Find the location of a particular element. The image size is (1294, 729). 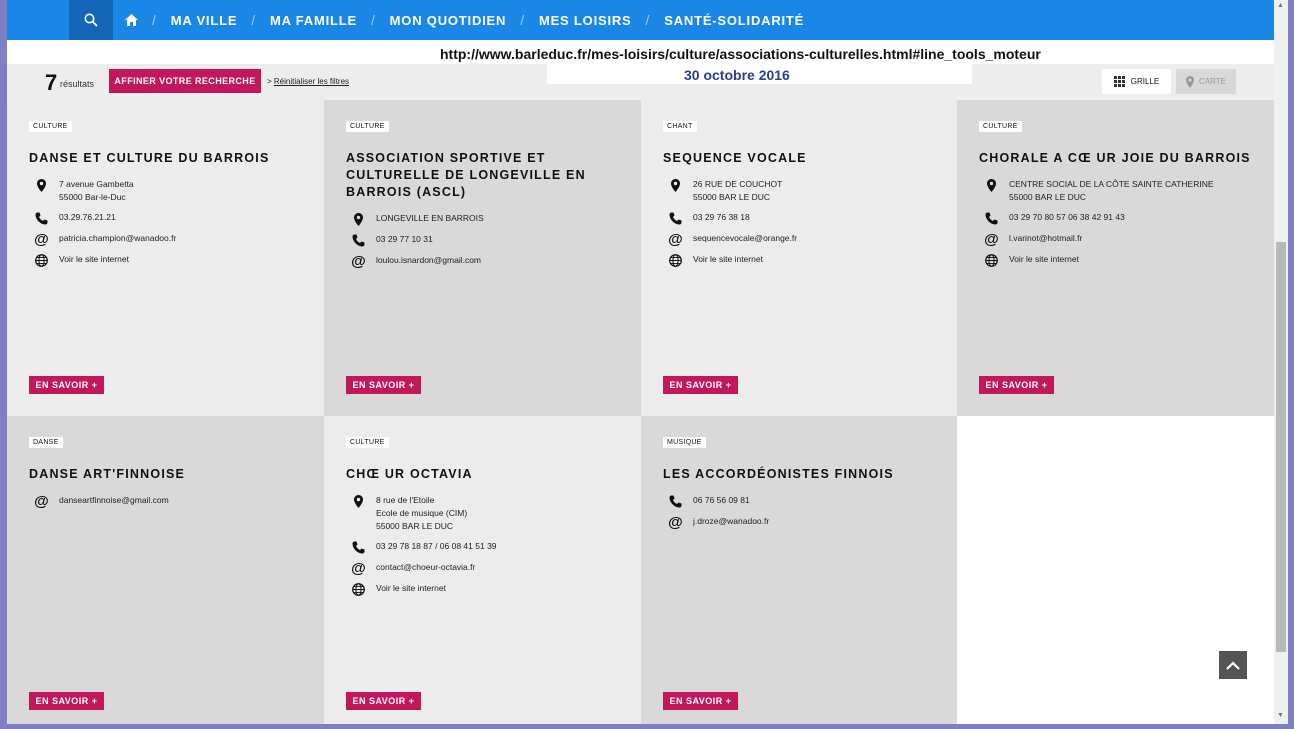

reset-filters-link: > Réinitialiser les filtres is located at coordinates (308, 81).